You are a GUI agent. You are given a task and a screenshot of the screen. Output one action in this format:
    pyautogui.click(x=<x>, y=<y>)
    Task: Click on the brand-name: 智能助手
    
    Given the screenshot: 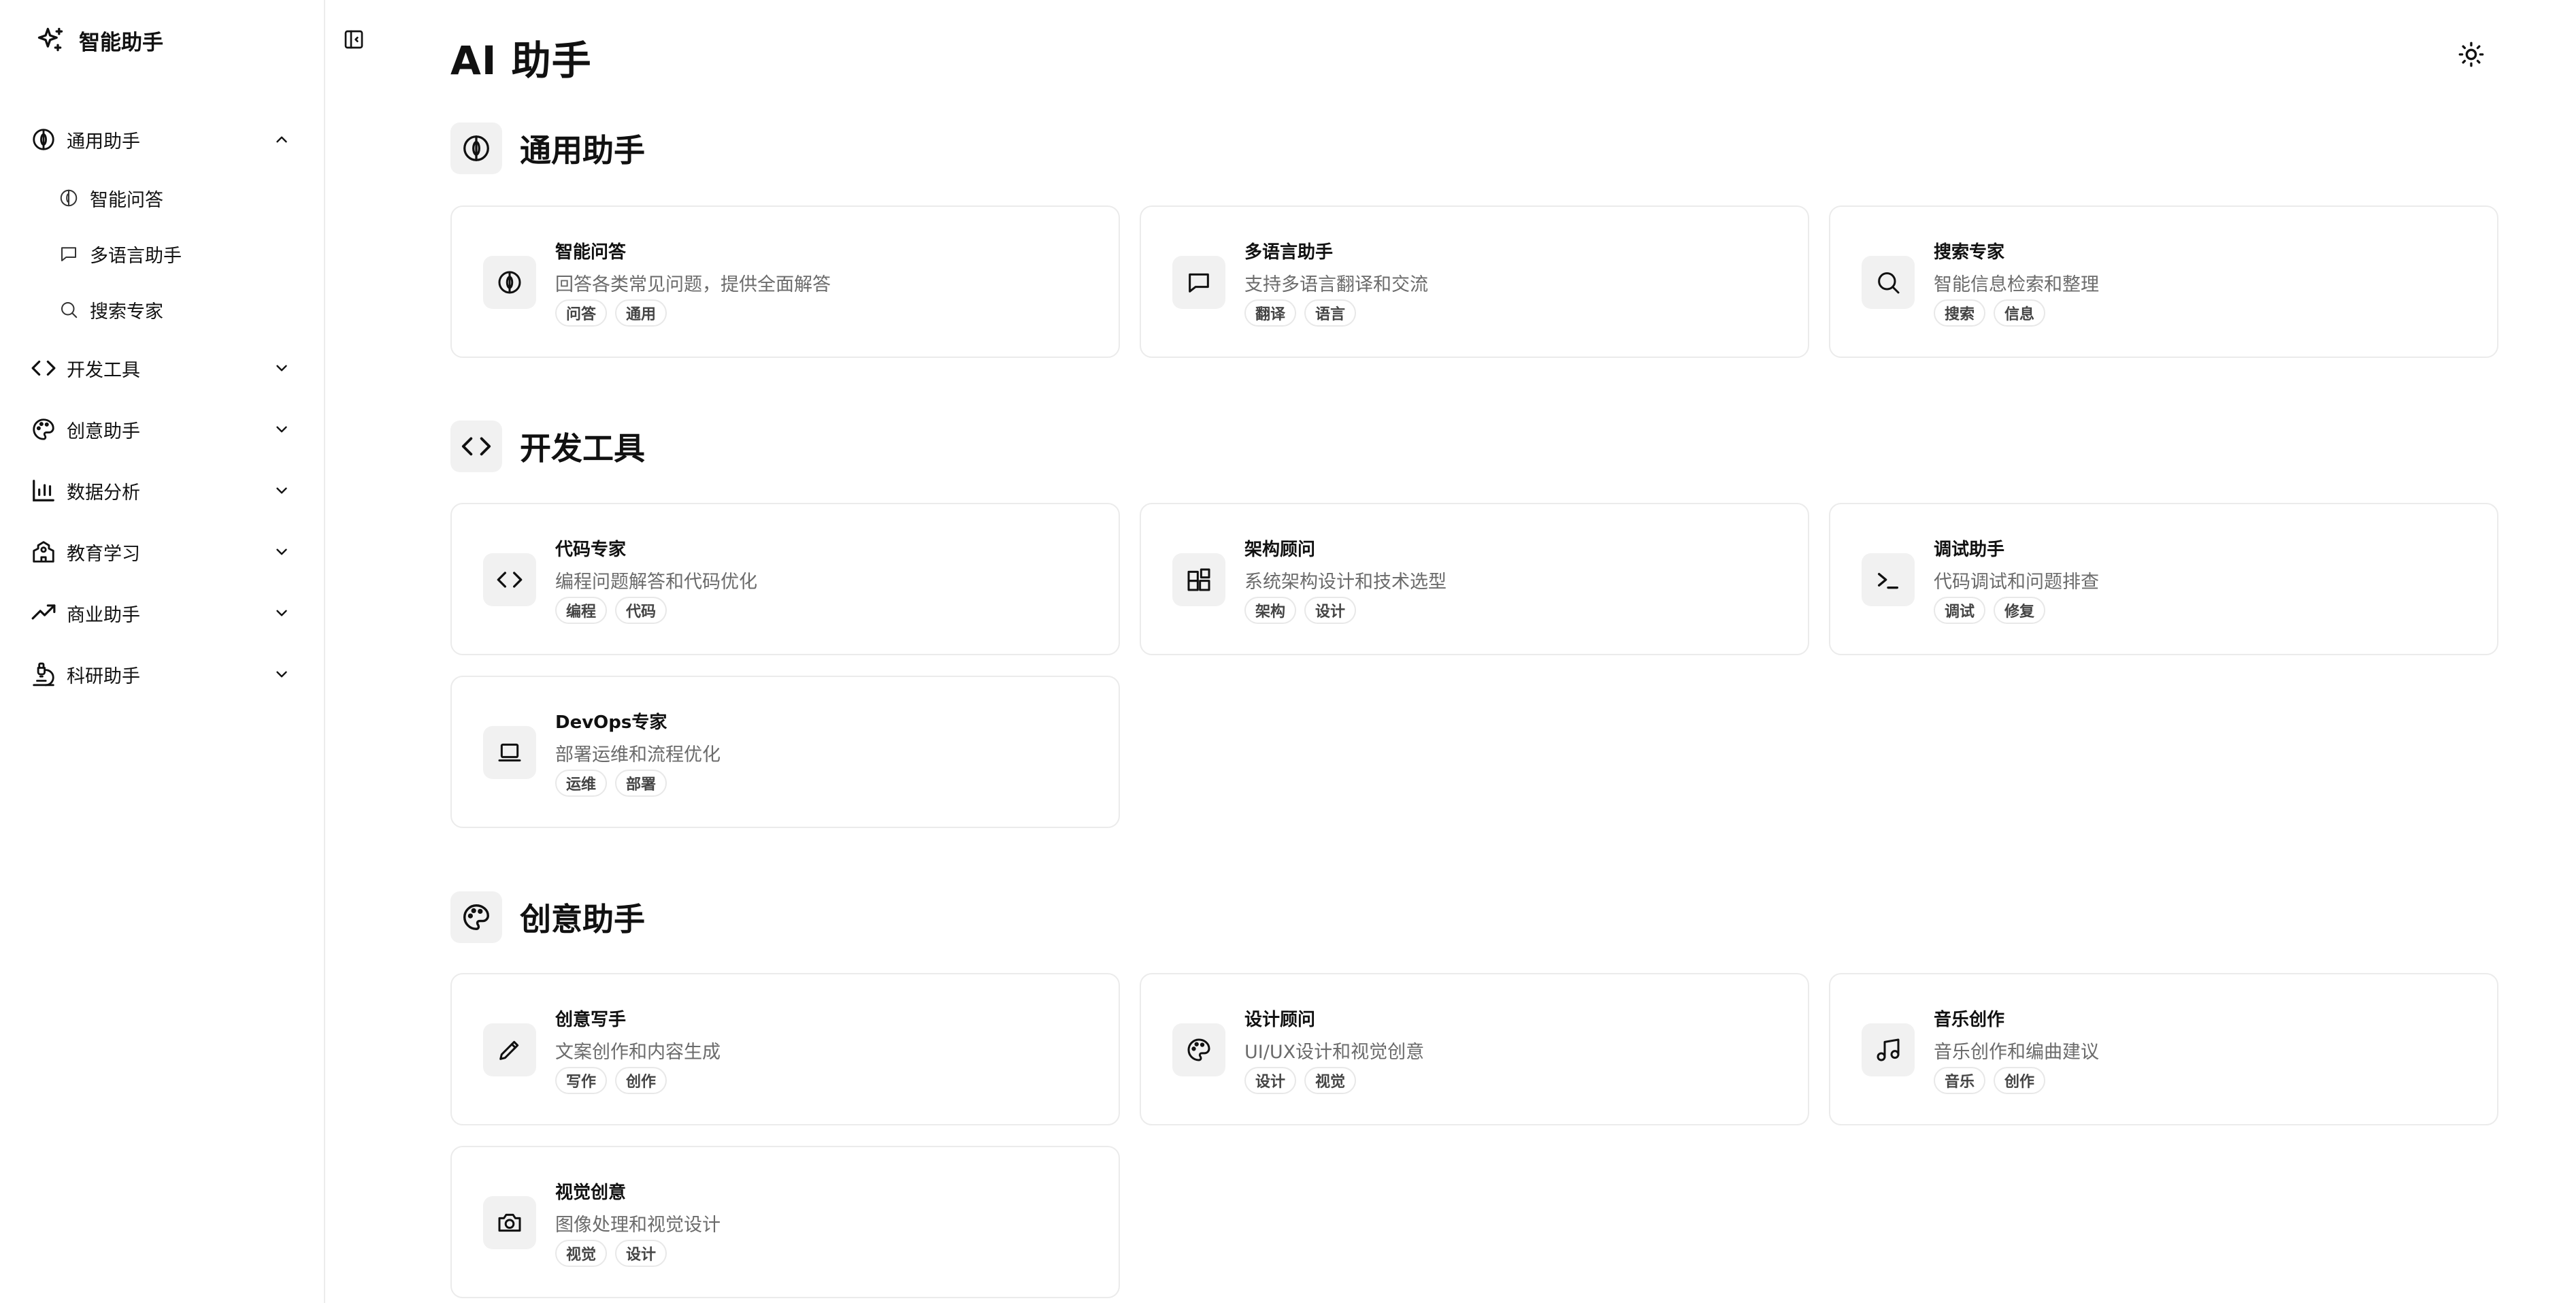 What is the action you would take?
    pyautogui.click(x=121, y=42)
    